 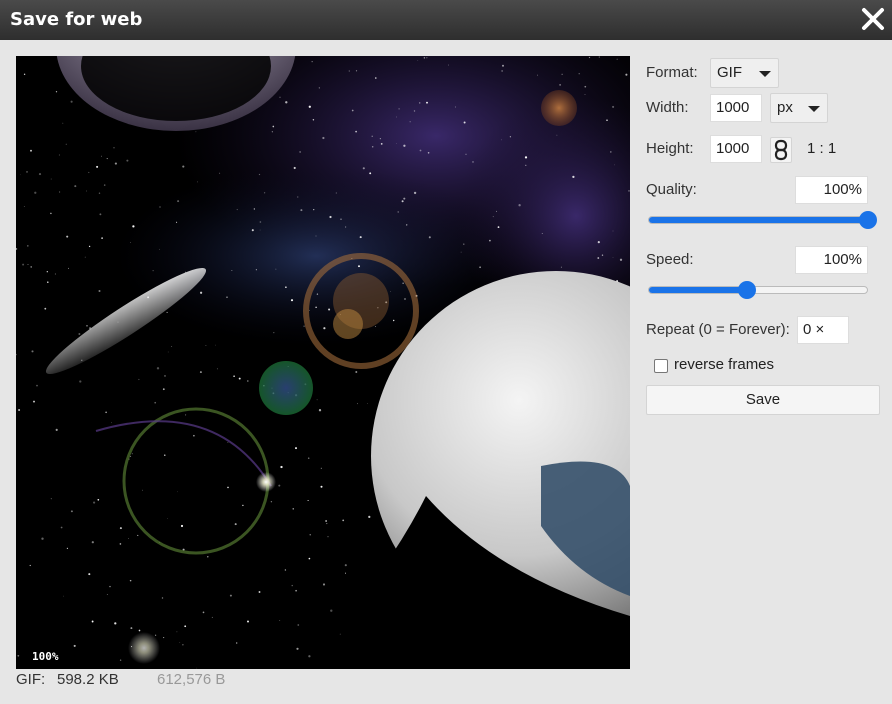 What do you see at coordinates (31, 679) in the screenshot?
I see `format-indicator: GIF:` at bounding box center [31, 679].